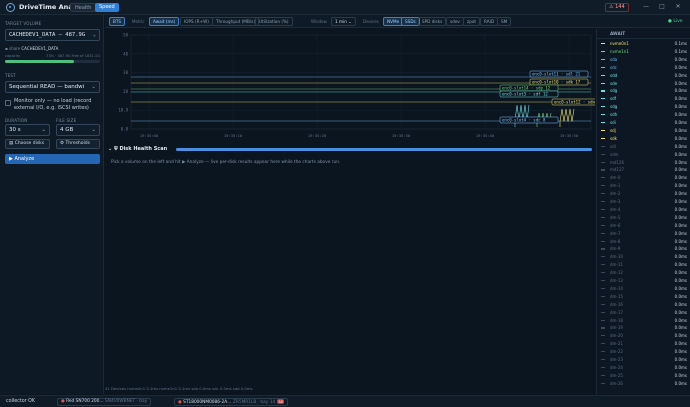  I want to click on close-button: ✕, so click(678, 7).